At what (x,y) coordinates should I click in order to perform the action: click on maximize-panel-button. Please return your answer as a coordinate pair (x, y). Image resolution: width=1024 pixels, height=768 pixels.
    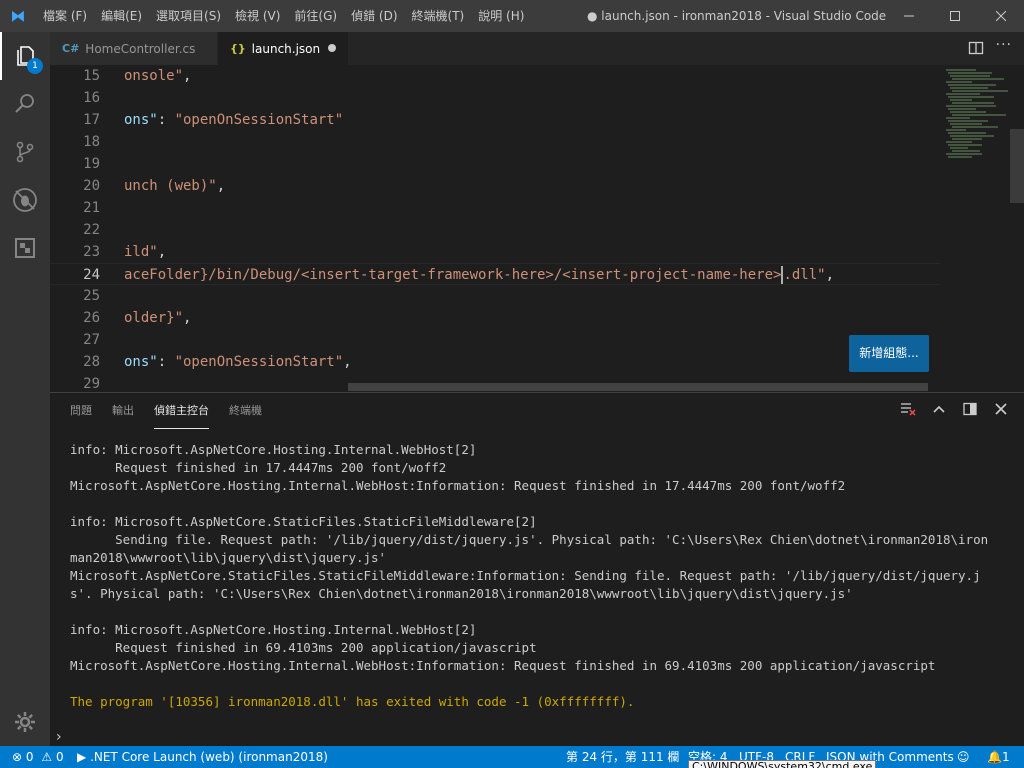
    Looking at the image, I should click on (938, 411).